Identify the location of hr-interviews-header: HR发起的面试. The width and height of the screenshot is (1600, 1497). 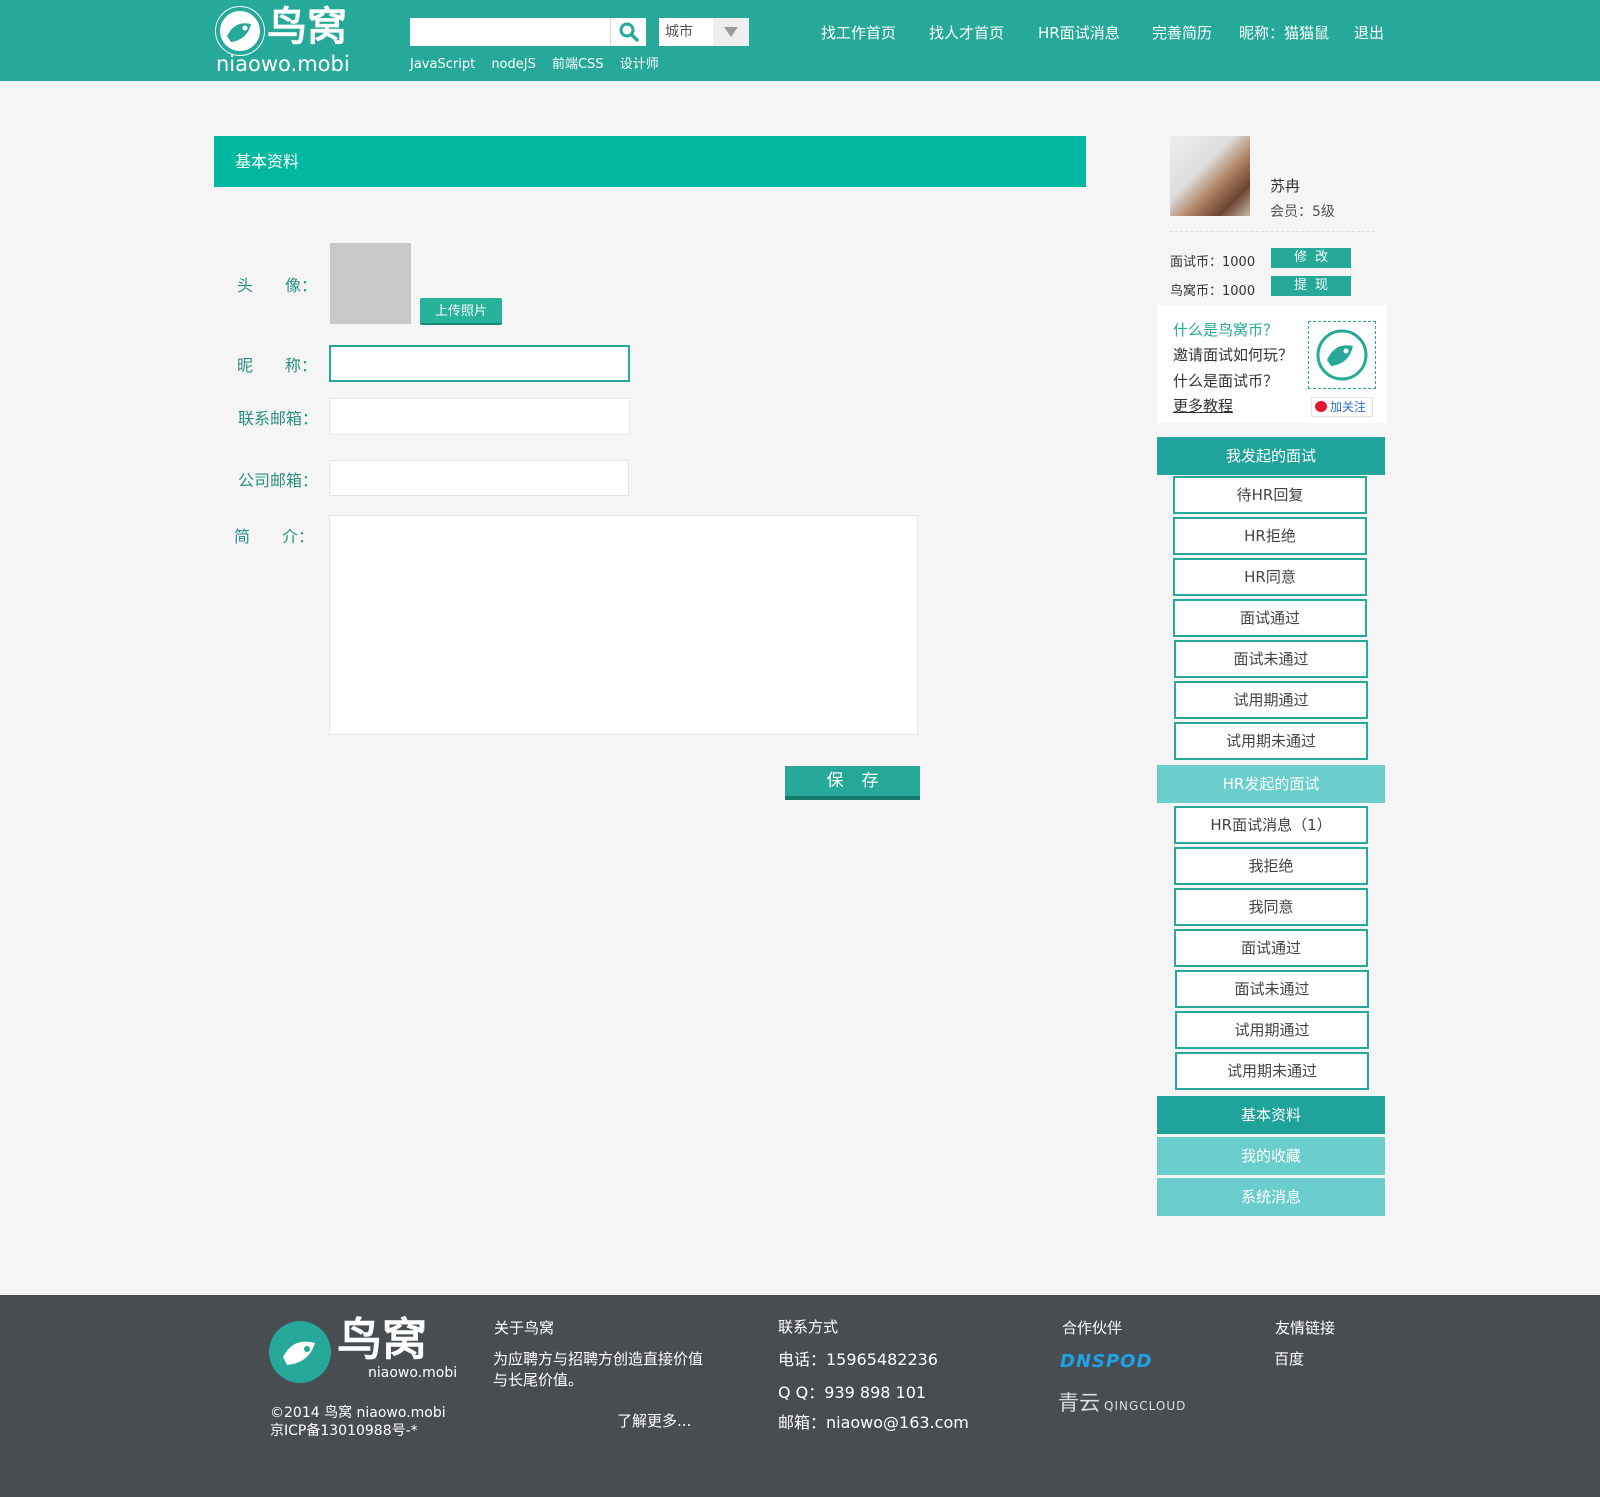
(1271, 784).